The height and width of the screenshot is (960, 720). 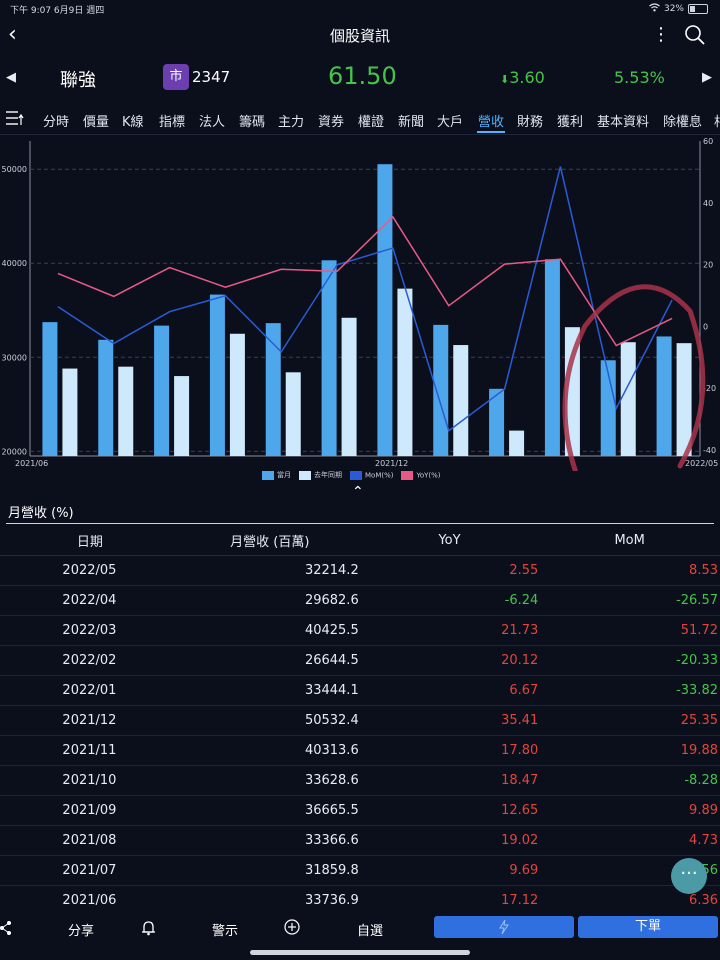 I want to click on status-right: 32%, so click(x=678, y=9).